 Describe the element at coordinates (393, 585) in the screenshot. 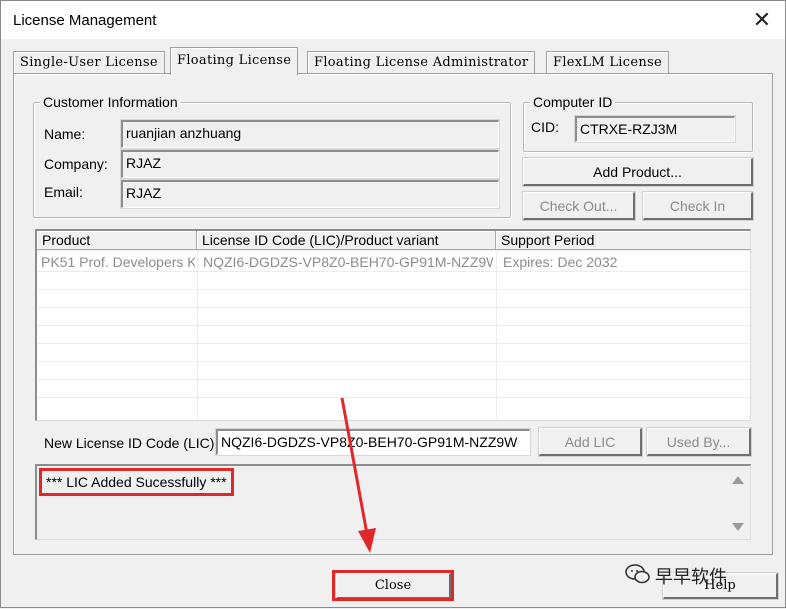

I see `close-button-highlight` at that location.